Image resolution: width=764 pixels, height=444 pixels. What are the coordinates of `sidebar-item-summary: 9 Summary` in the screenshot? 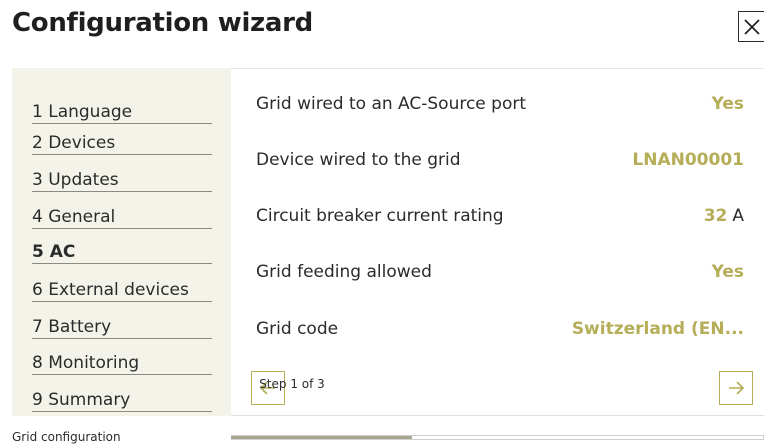 It's located at (122, 393).